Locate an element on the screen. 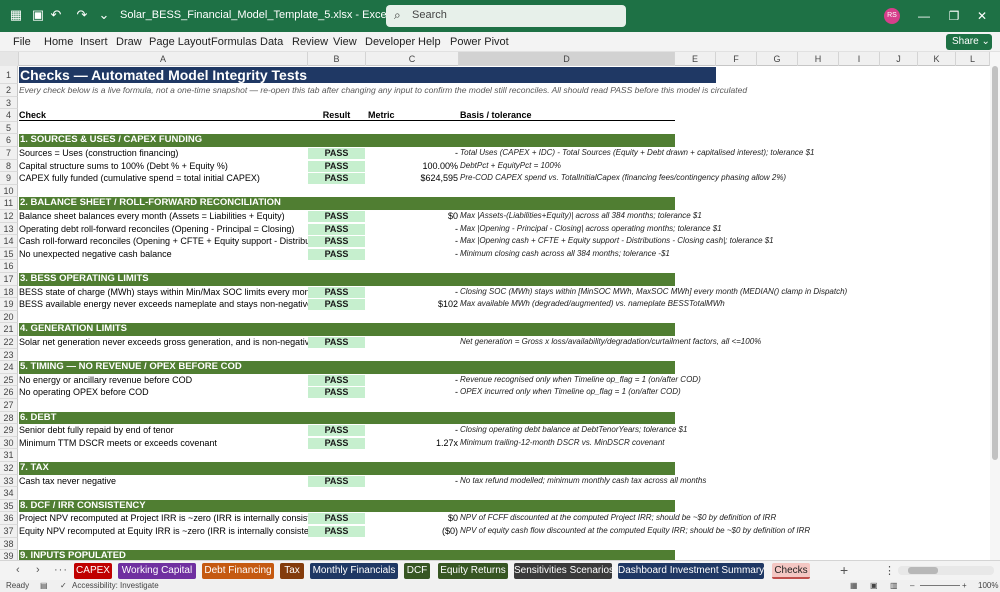  row-number: 22 is located at coordinates (9, 342).